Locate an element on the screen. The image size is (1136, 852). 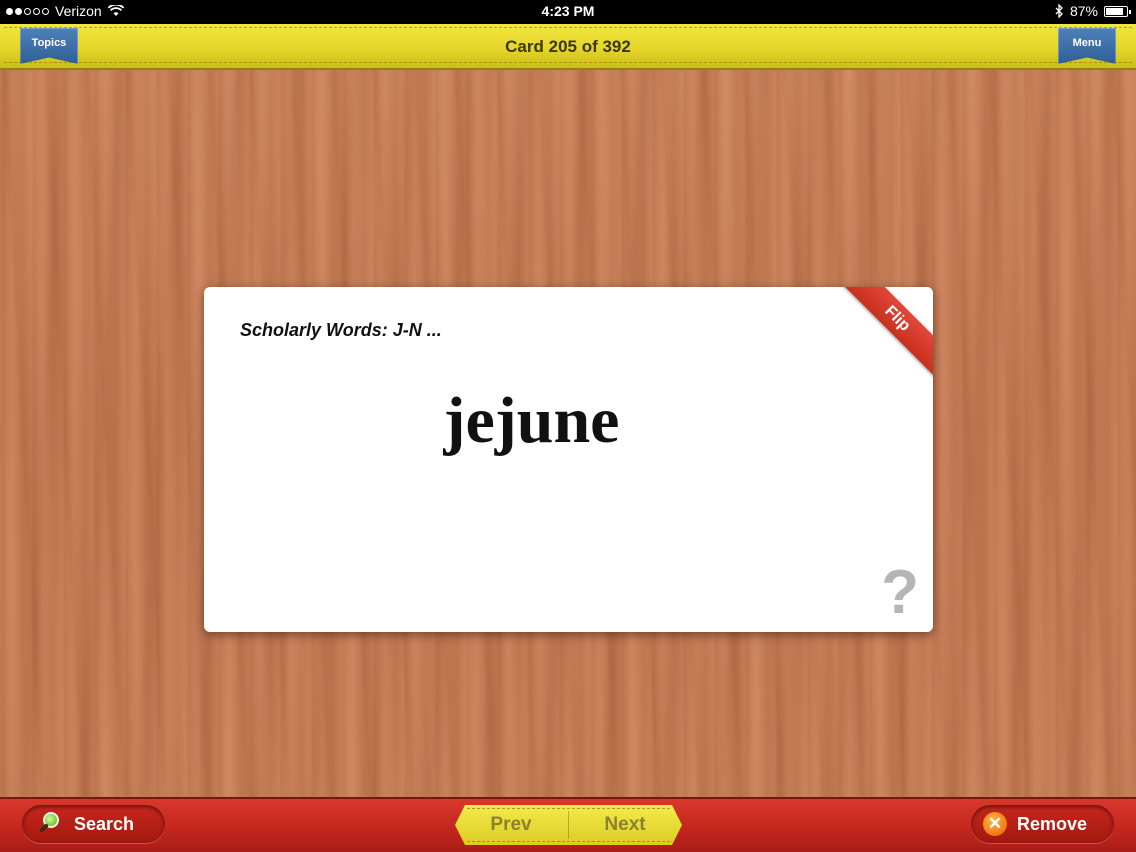
battery-percent: 87% is located at coordinates (1083, 11).